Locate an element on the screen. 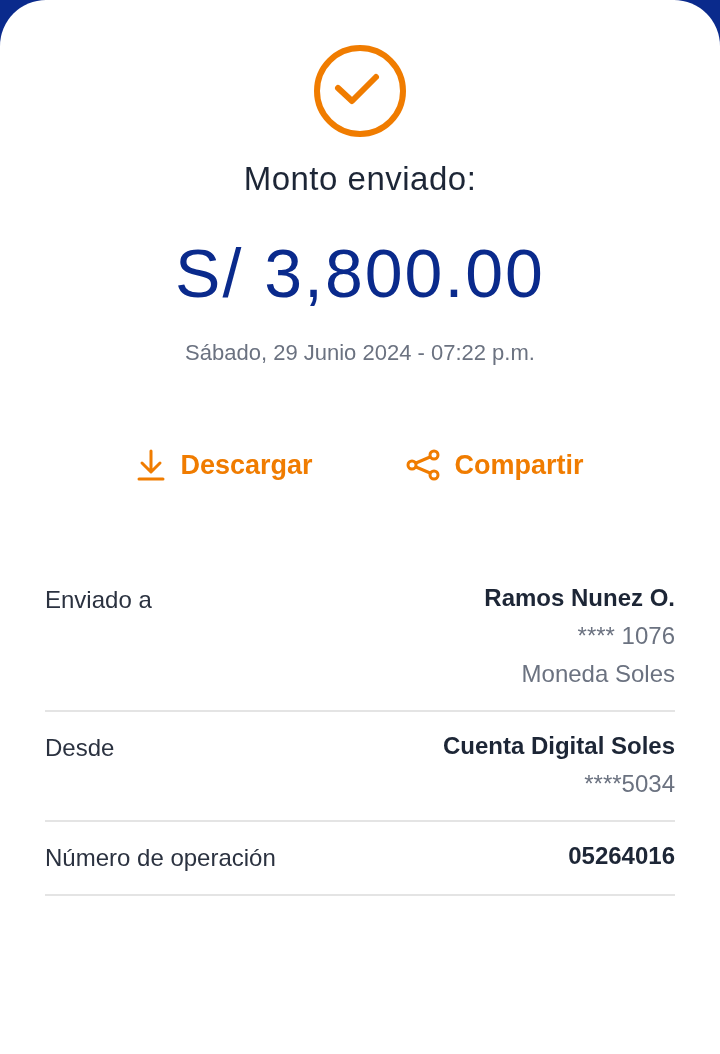  download-icon is located at coordinates (151, 465).